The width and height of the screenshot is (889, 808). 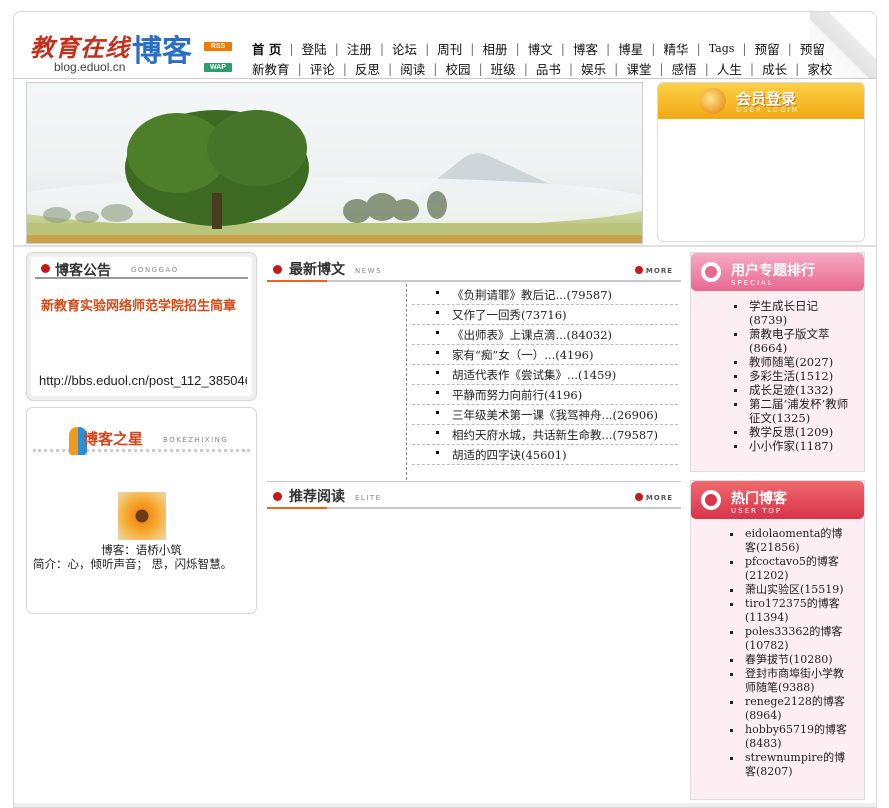 What do you see at coordinates (196, 440) in the screenshot?
I see `blog-star-subtitle: BOKEZHIXING` at bounding box center [196, 440].